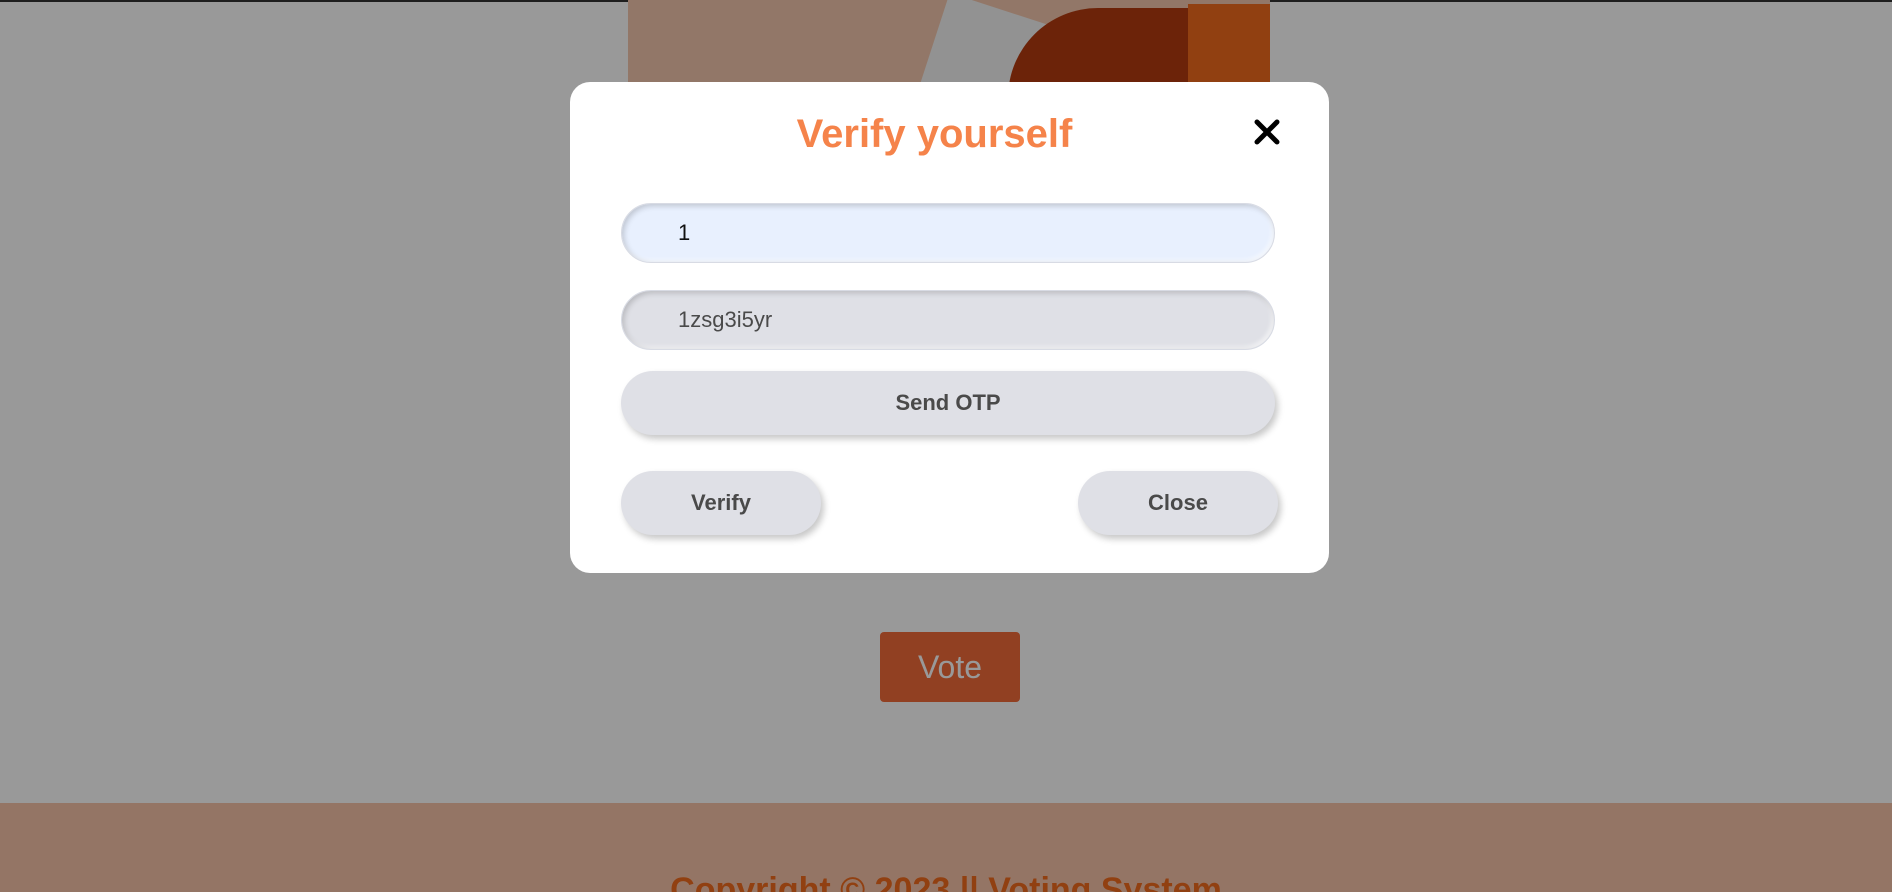 This screenshot has height=892, width=1892. What do you see at coordinates (948, 233) in the screenshot?
I see `voter-id-input` at bounding box center [948, 233].